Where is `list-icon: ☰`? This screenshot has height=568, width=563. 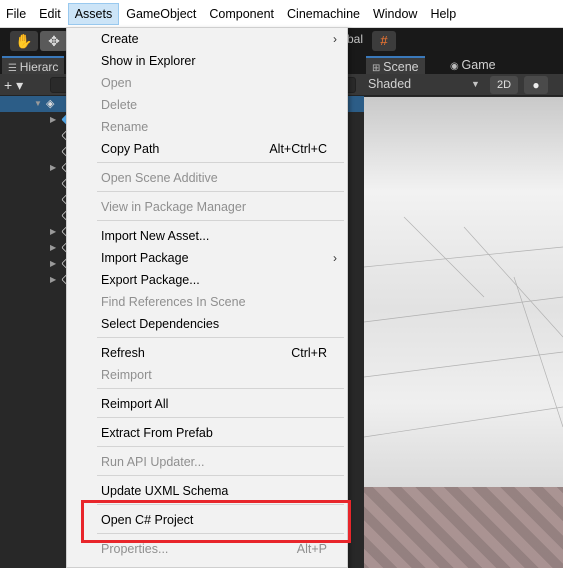
list-icon: ☰ is located at coordinates (14, 68).